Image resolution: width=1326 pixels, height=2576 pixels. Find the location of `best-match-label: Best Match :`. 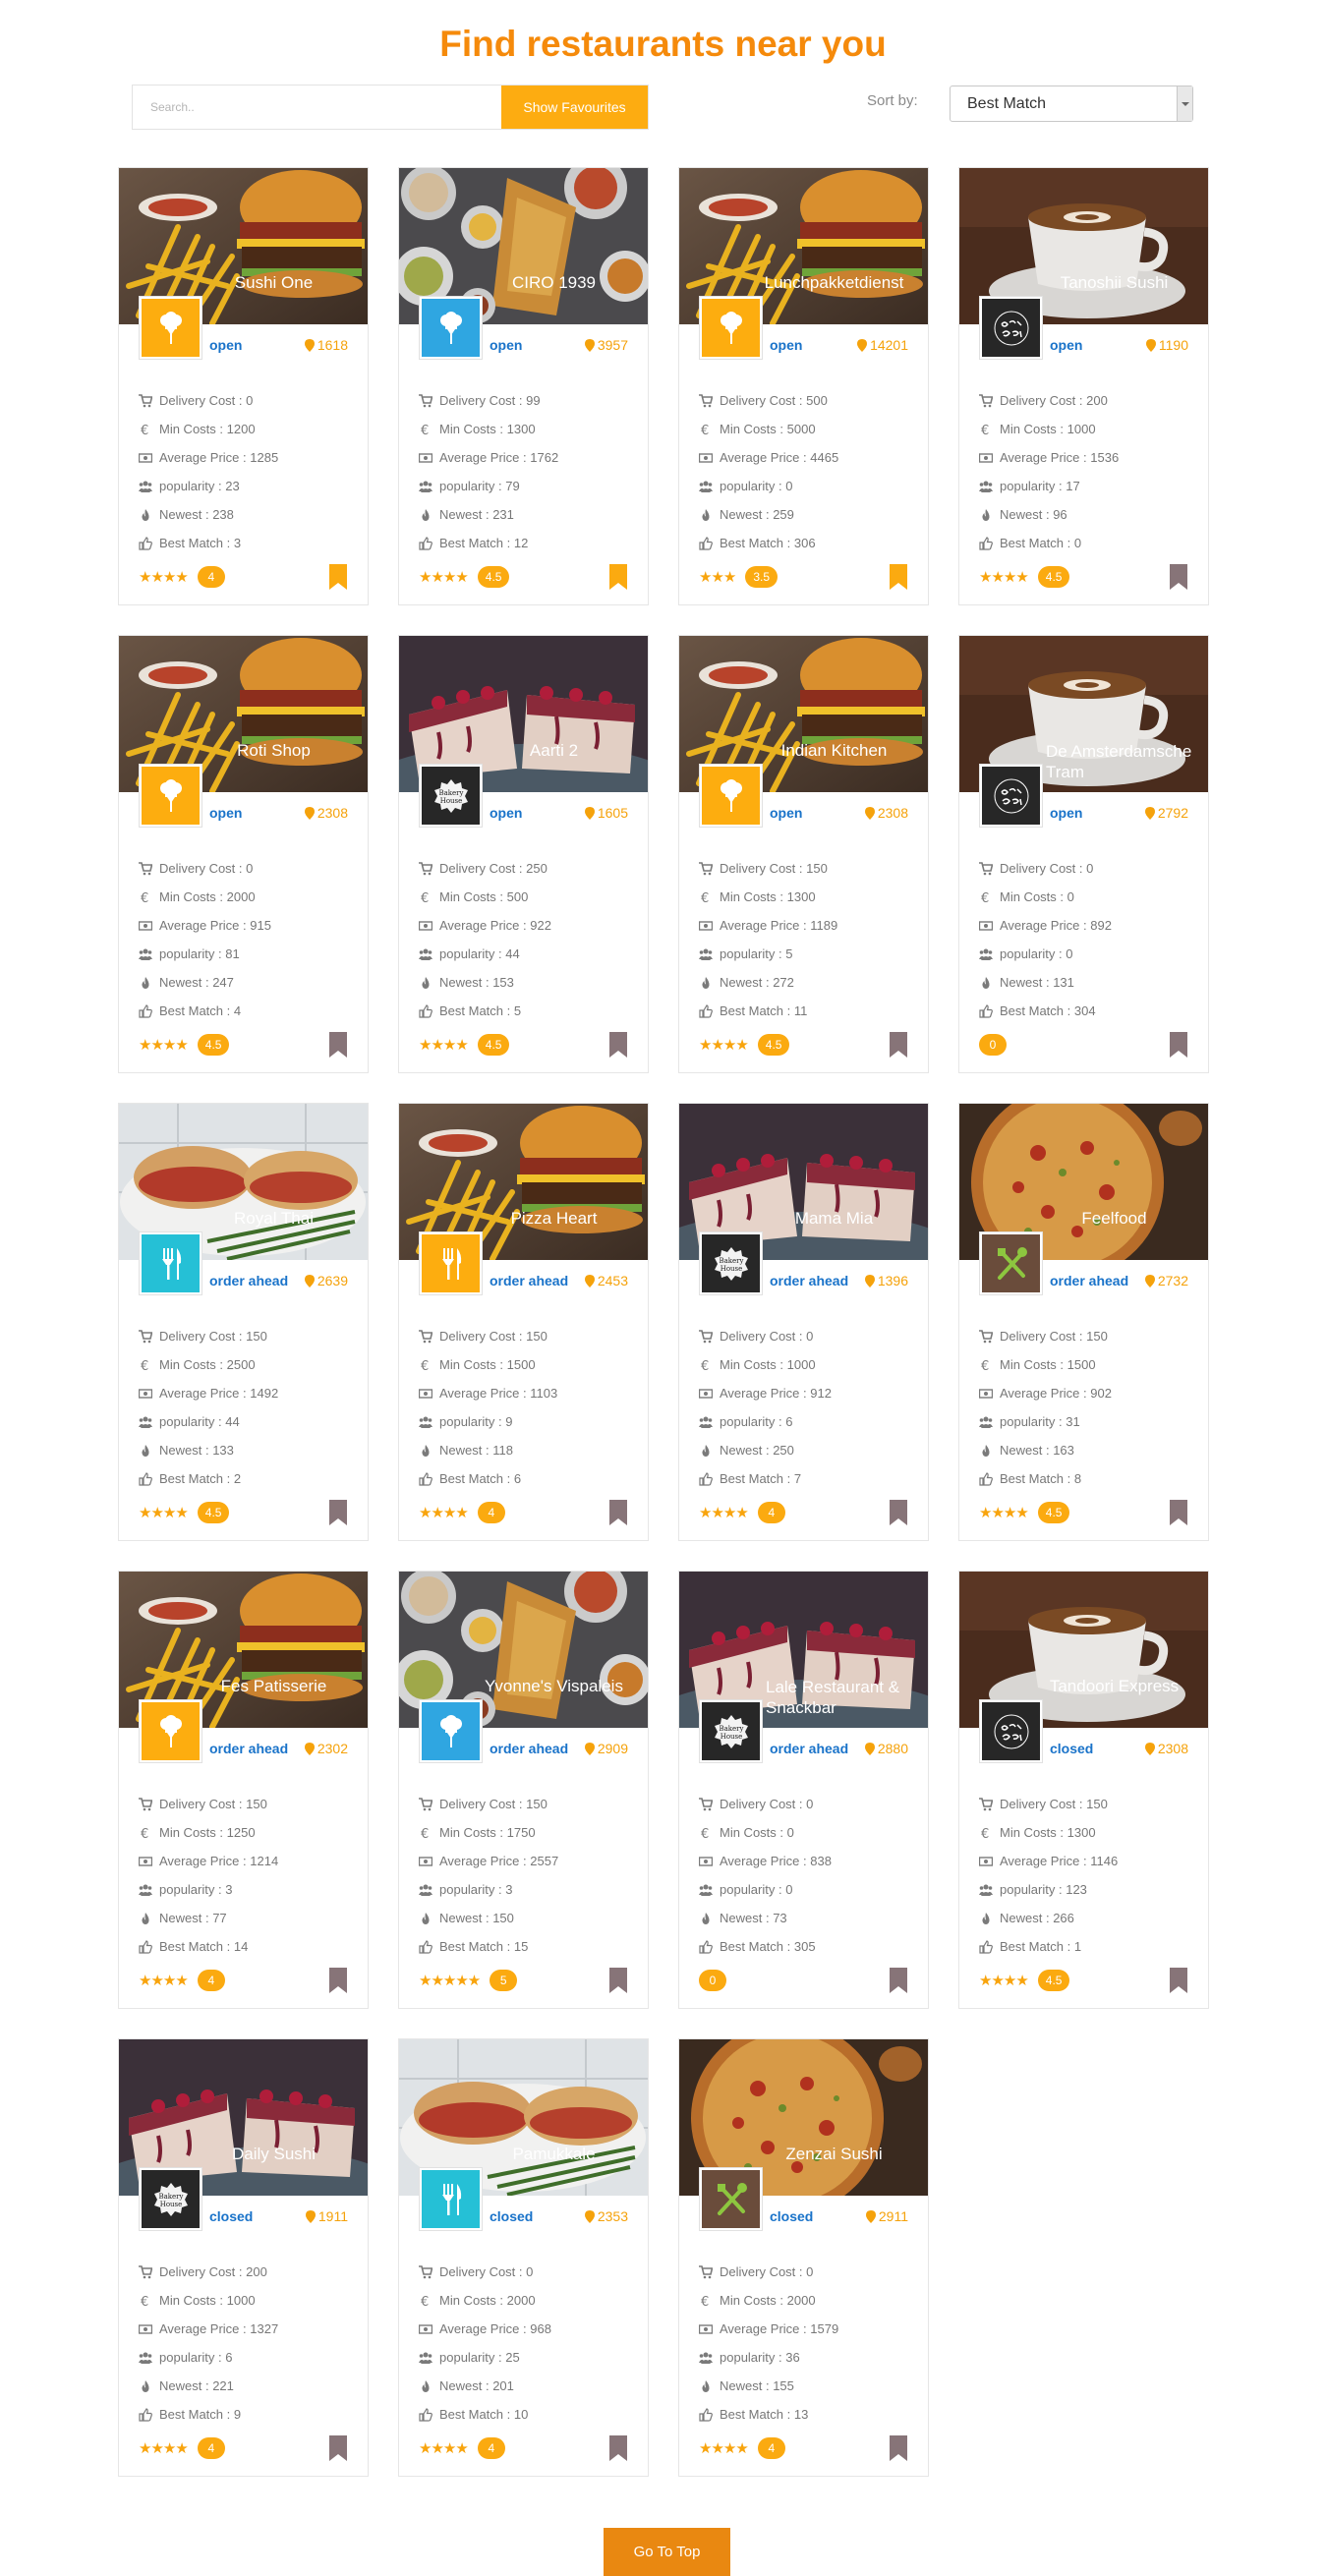

best-match-label: Best Match : is located at coordinates (195, 1947).